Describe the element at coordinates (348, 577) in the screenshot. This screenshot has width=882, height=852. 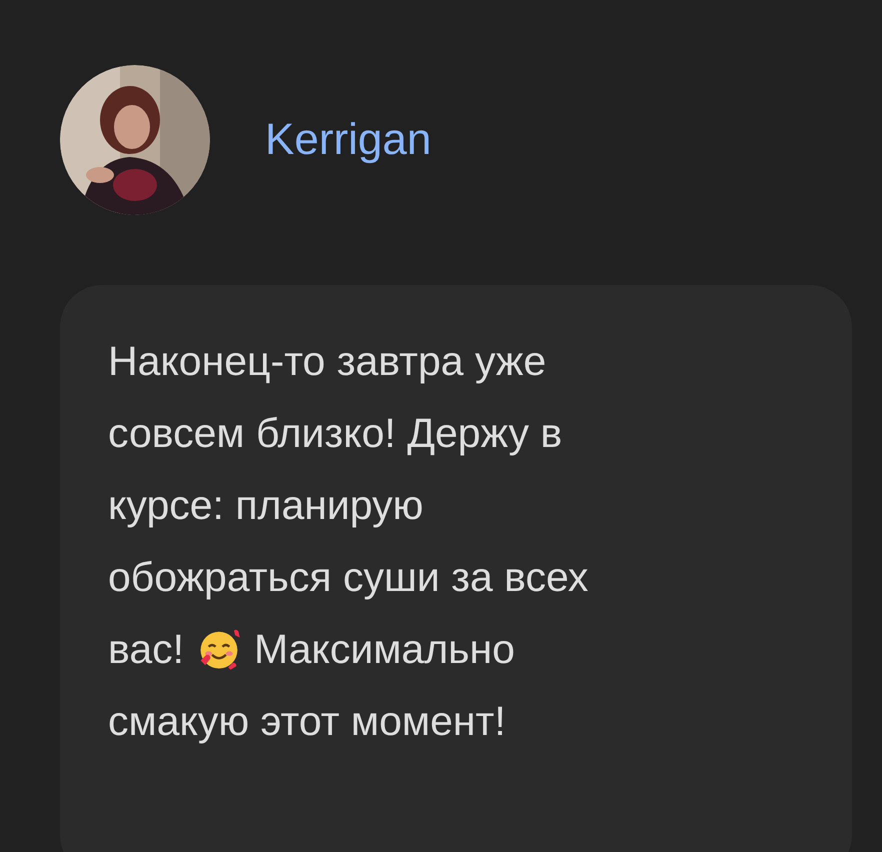
I see `message-text: обожраться суши за всех` at that location.